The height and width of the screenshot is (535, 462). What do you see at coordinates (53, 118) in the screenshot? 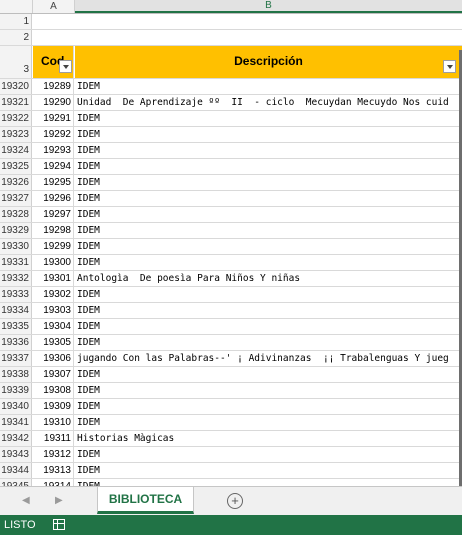
I see `code-cell: 19291` at bounding box center [53, 118].